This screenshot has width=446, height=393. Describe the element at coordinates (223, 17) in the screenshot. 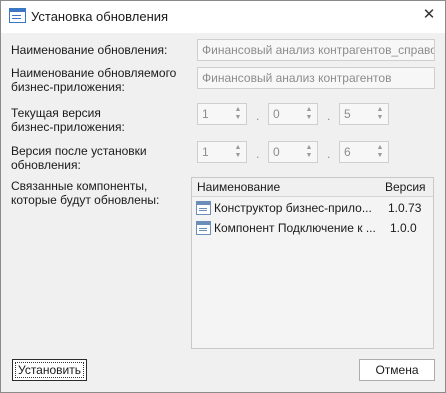

I see `title-bar: Установка обновления ✕` at that location.